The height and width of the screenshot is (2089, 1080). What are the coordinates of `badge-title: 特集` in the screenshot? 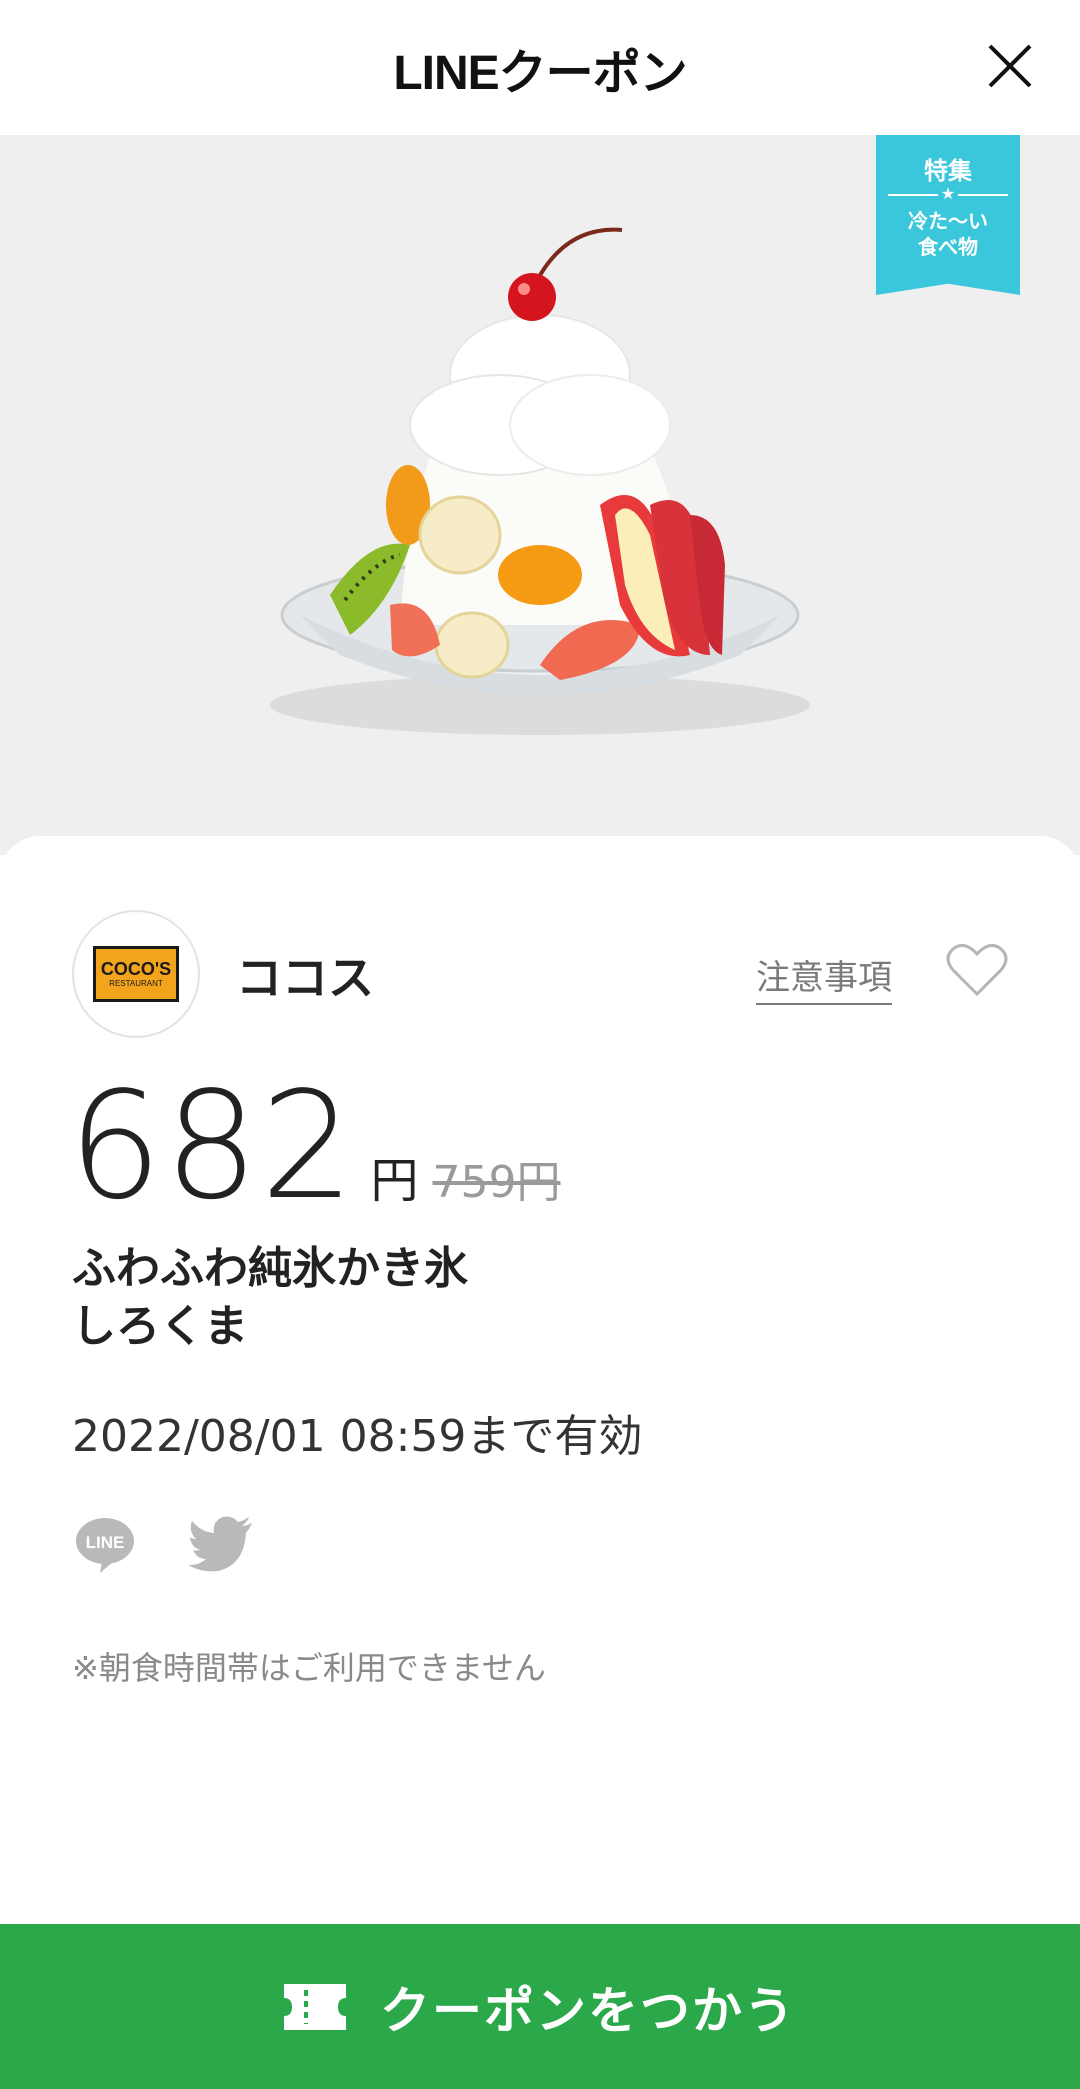 It's located at (948, 171).